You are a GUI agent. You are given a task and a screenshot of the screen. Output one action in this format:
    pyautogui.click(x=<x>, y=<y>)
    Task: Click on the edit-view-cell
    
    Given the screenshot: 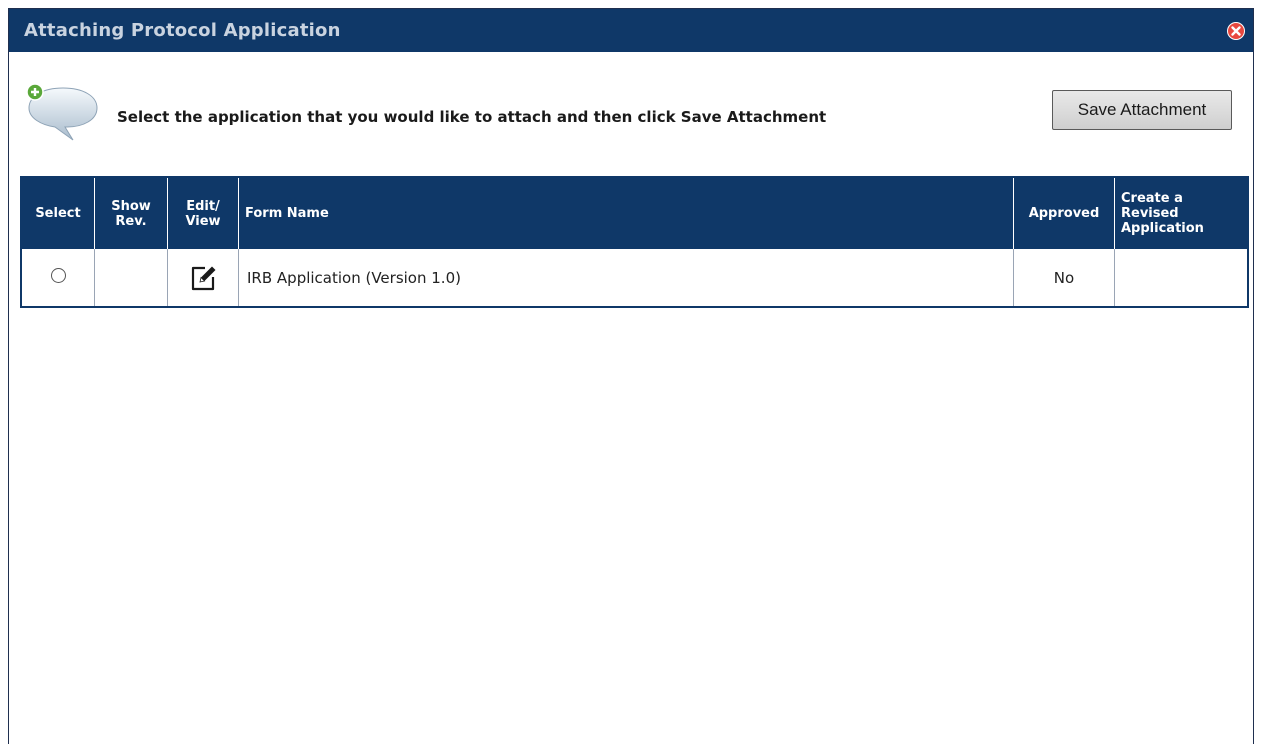 What is the action you would take?
    pyautogui.click(x=203, y=278)
    